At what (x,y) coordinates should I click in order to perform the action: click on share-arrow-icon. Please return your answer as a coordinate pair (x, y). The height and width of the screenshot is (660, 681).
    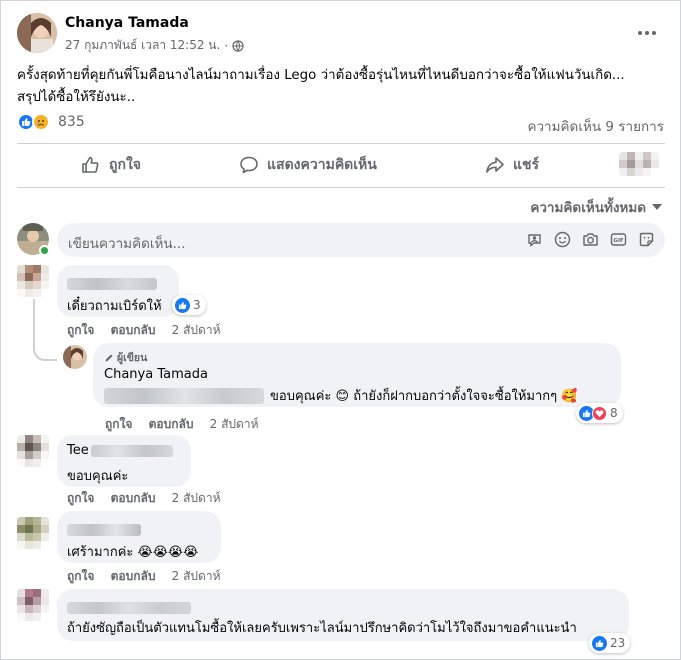
    Looking at the image, I should click on (495, 165).